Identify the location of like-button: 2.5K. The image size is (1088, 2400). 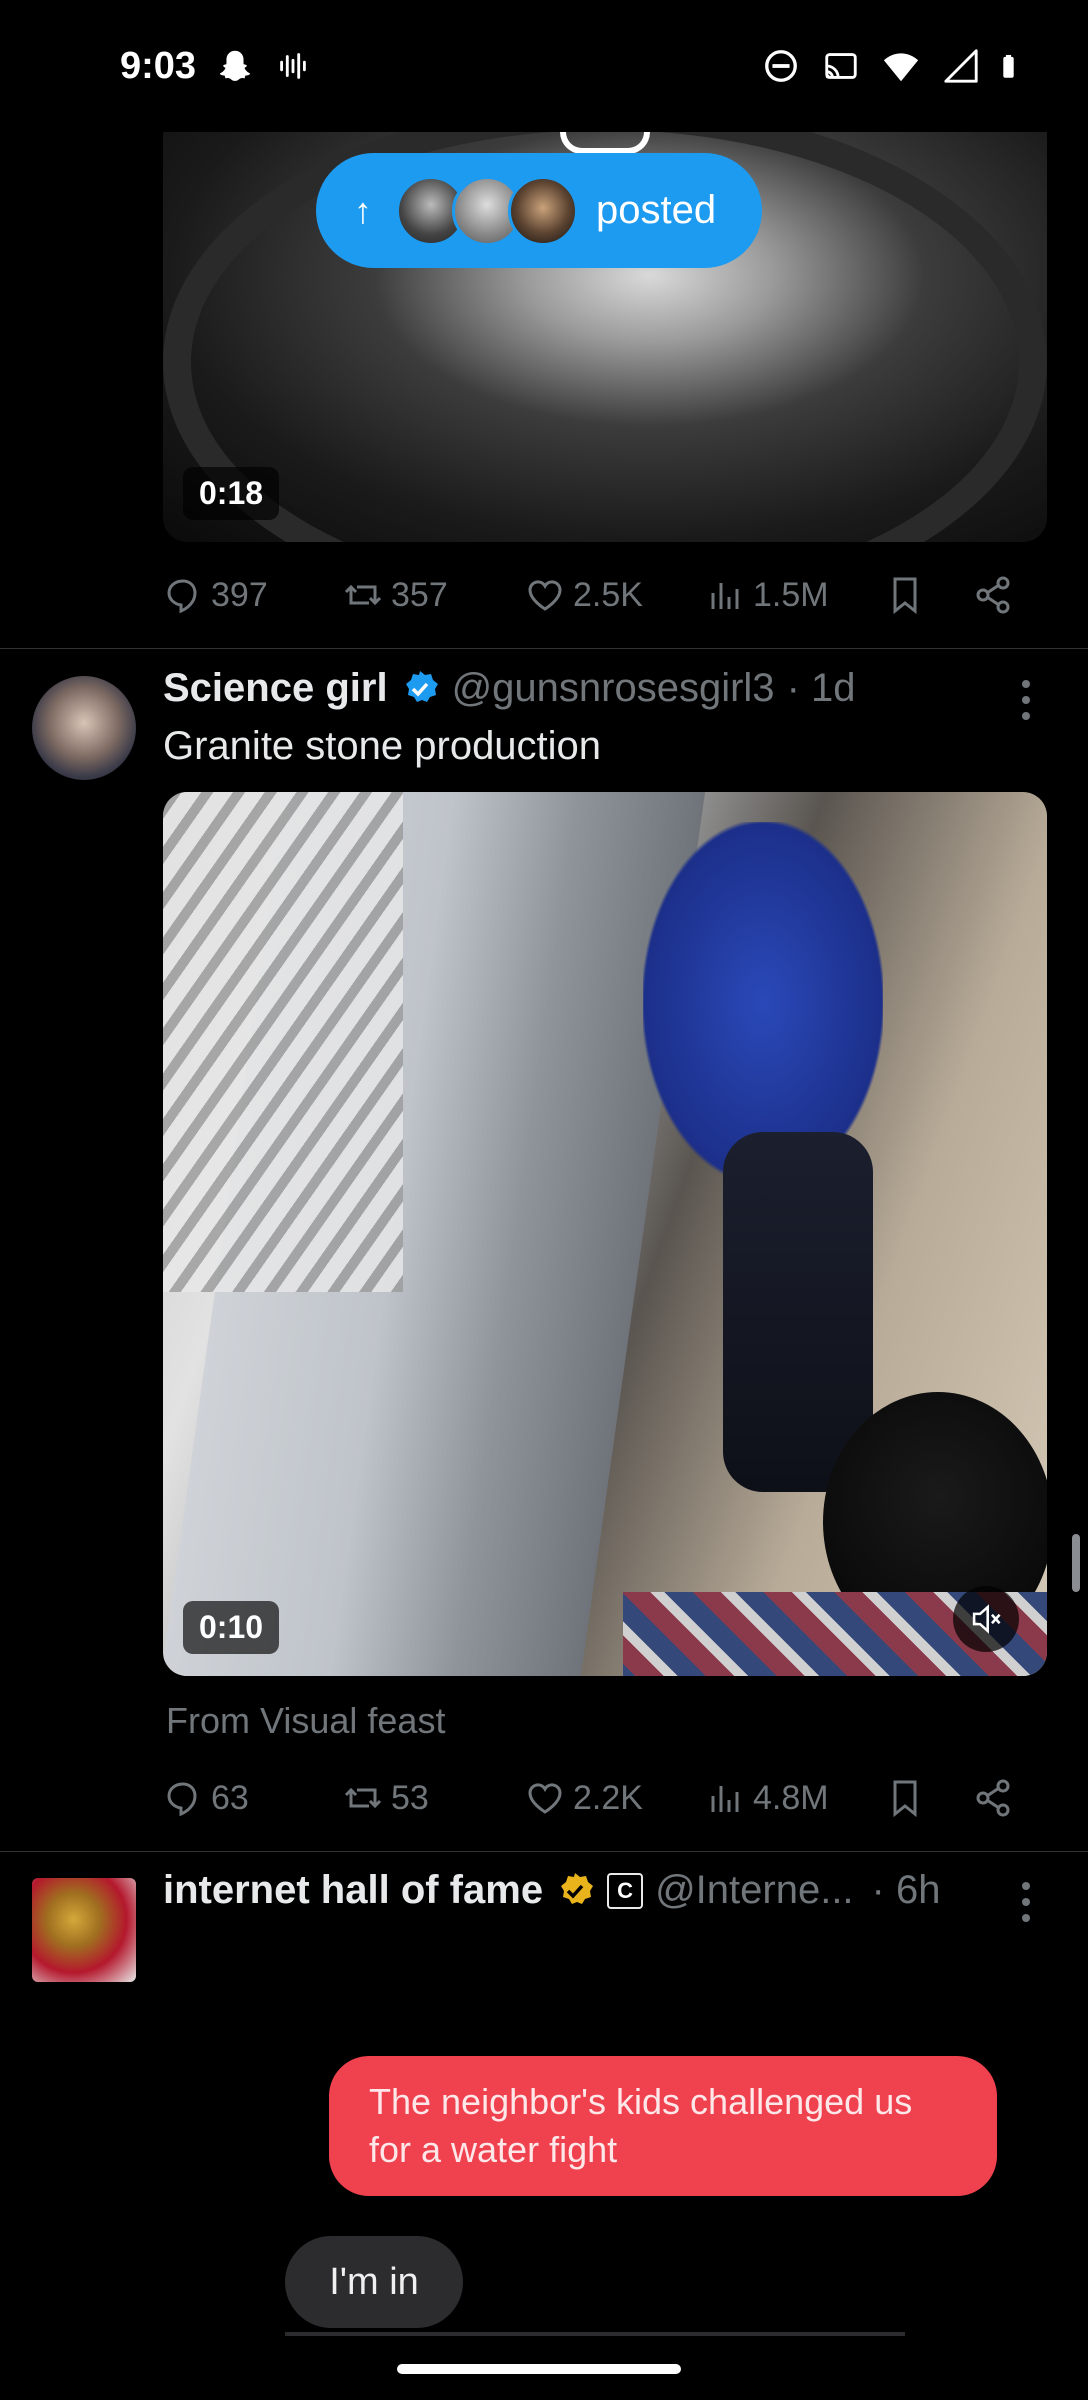
(615, 595).